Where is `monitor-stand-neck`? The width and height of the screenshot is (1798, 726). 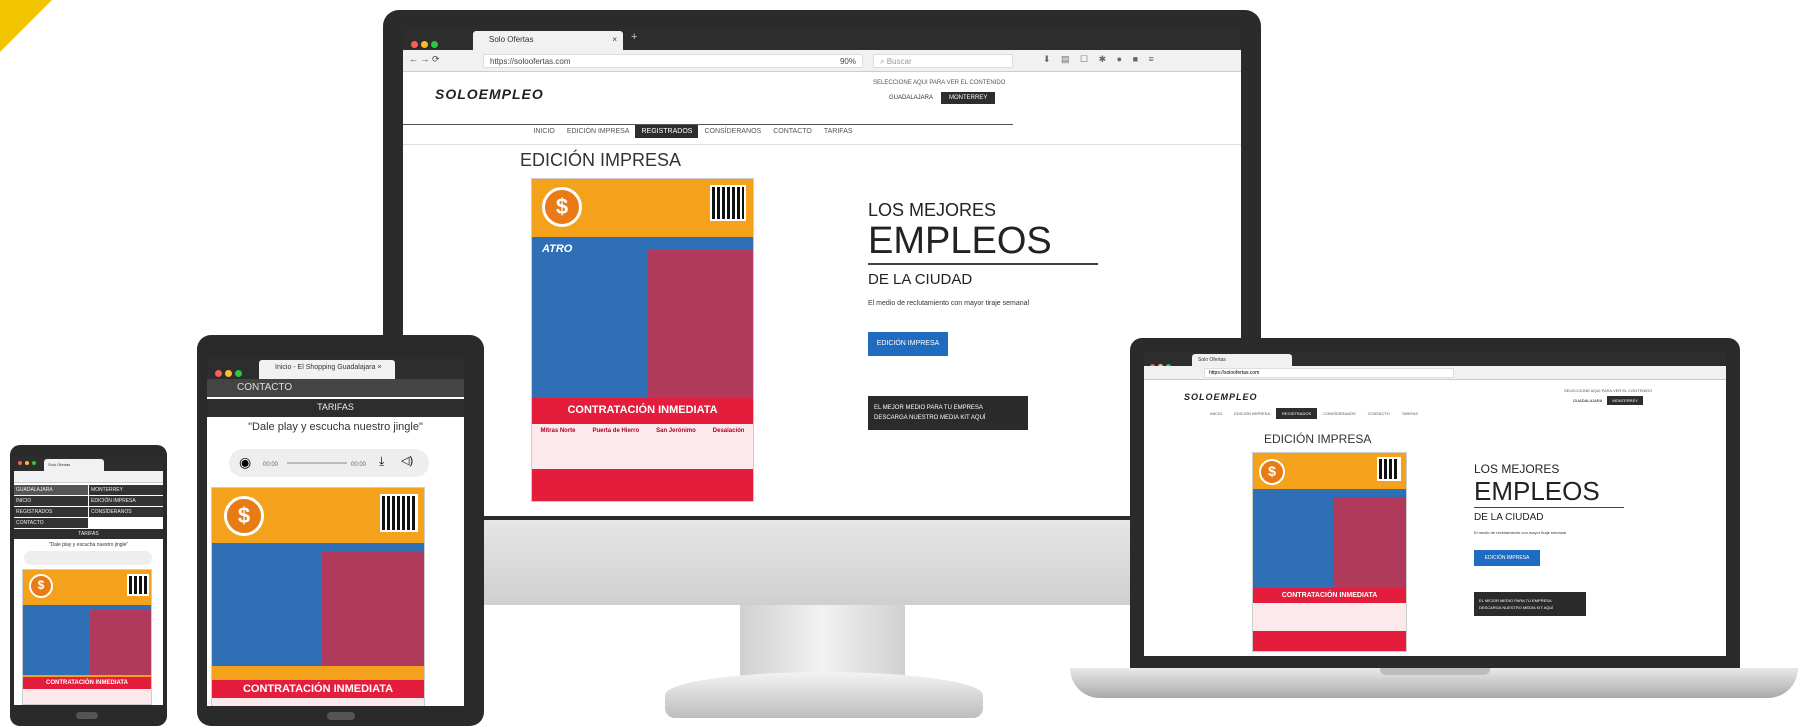
monitor-stand-neck is located at coordinates (822, 642).